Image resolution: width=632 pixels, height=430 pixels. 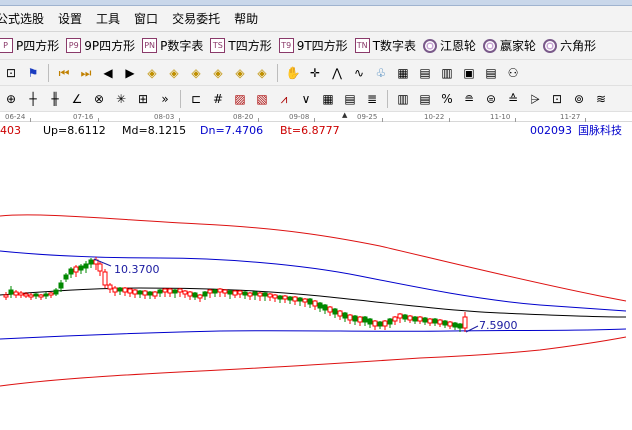 I want to click on lines-icon: ≣, so click(x=372, y=99).